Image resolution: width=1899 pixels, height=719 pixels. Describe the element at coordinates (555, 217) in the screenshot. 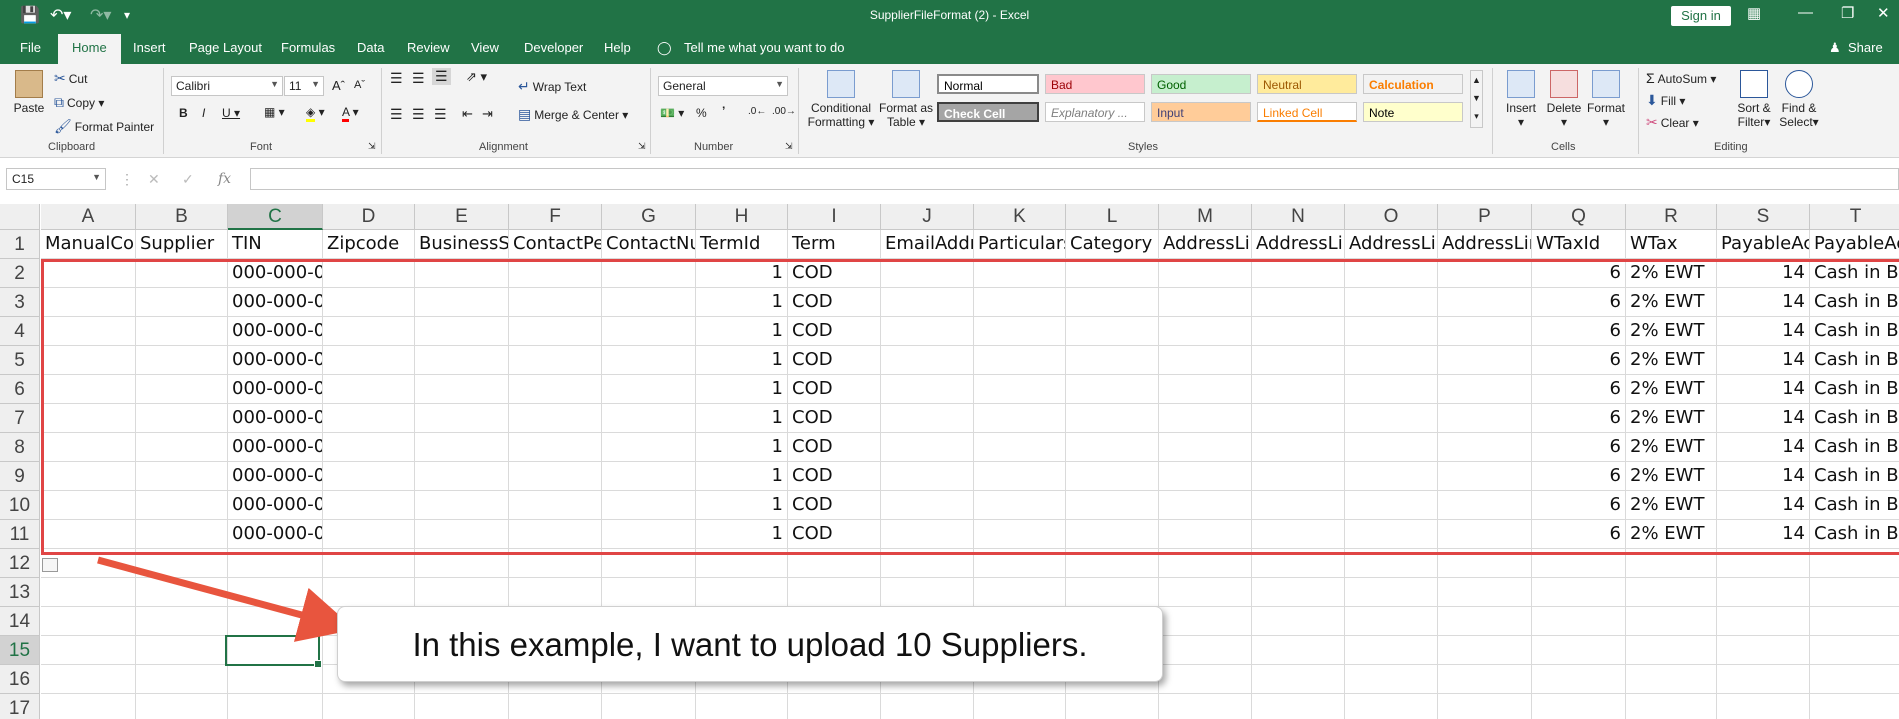

I see `column-header-f: F` at that location.